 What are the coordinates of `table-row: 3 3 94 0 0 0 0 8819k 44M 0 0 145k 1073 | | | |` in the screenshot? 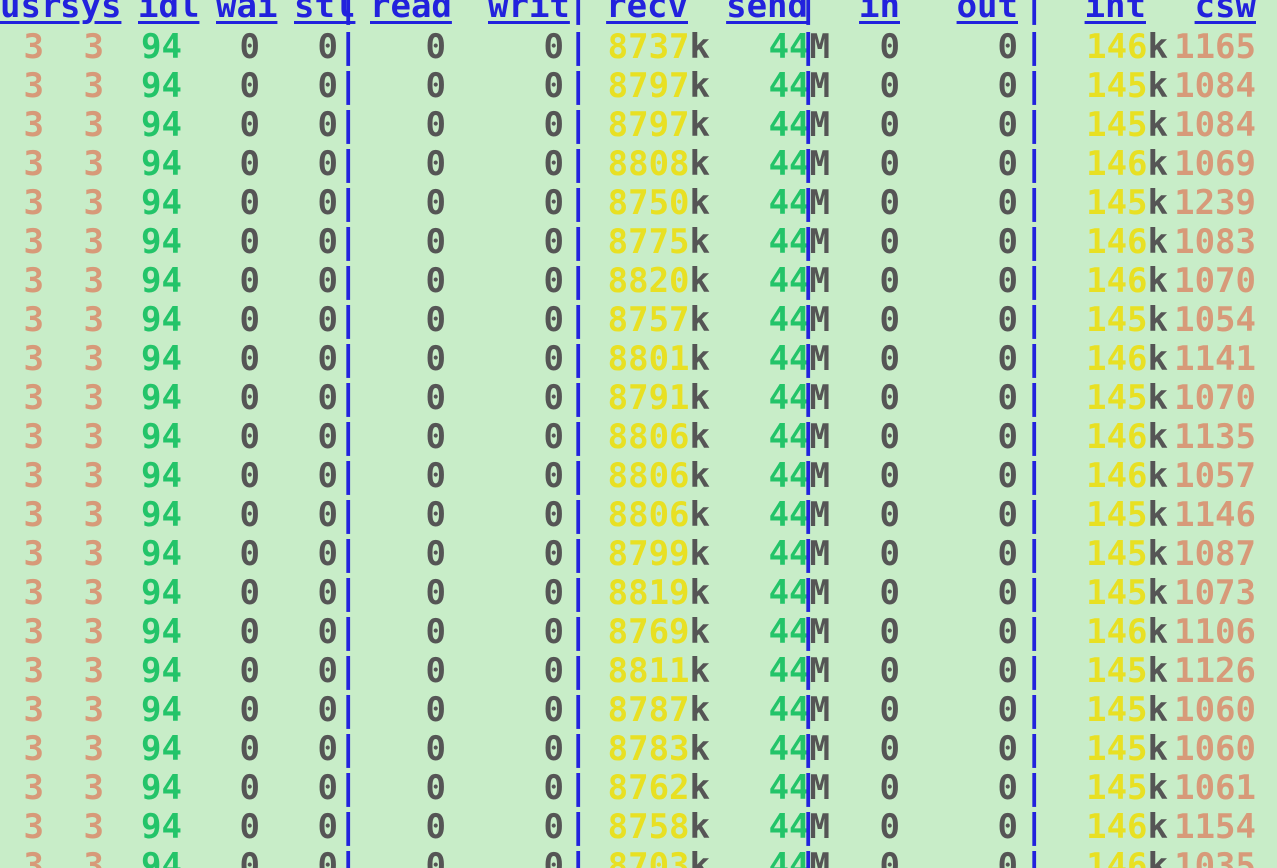 It's located at (638, 593).